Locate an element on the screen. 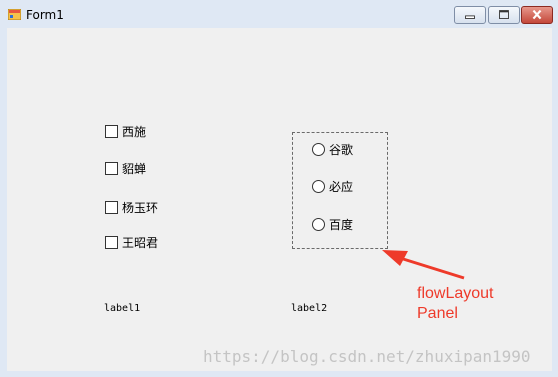 Image resolution: width=558 pixels, height=377 pixels. checkbox-label: 王昭君 is located at coordinates (140, 243).